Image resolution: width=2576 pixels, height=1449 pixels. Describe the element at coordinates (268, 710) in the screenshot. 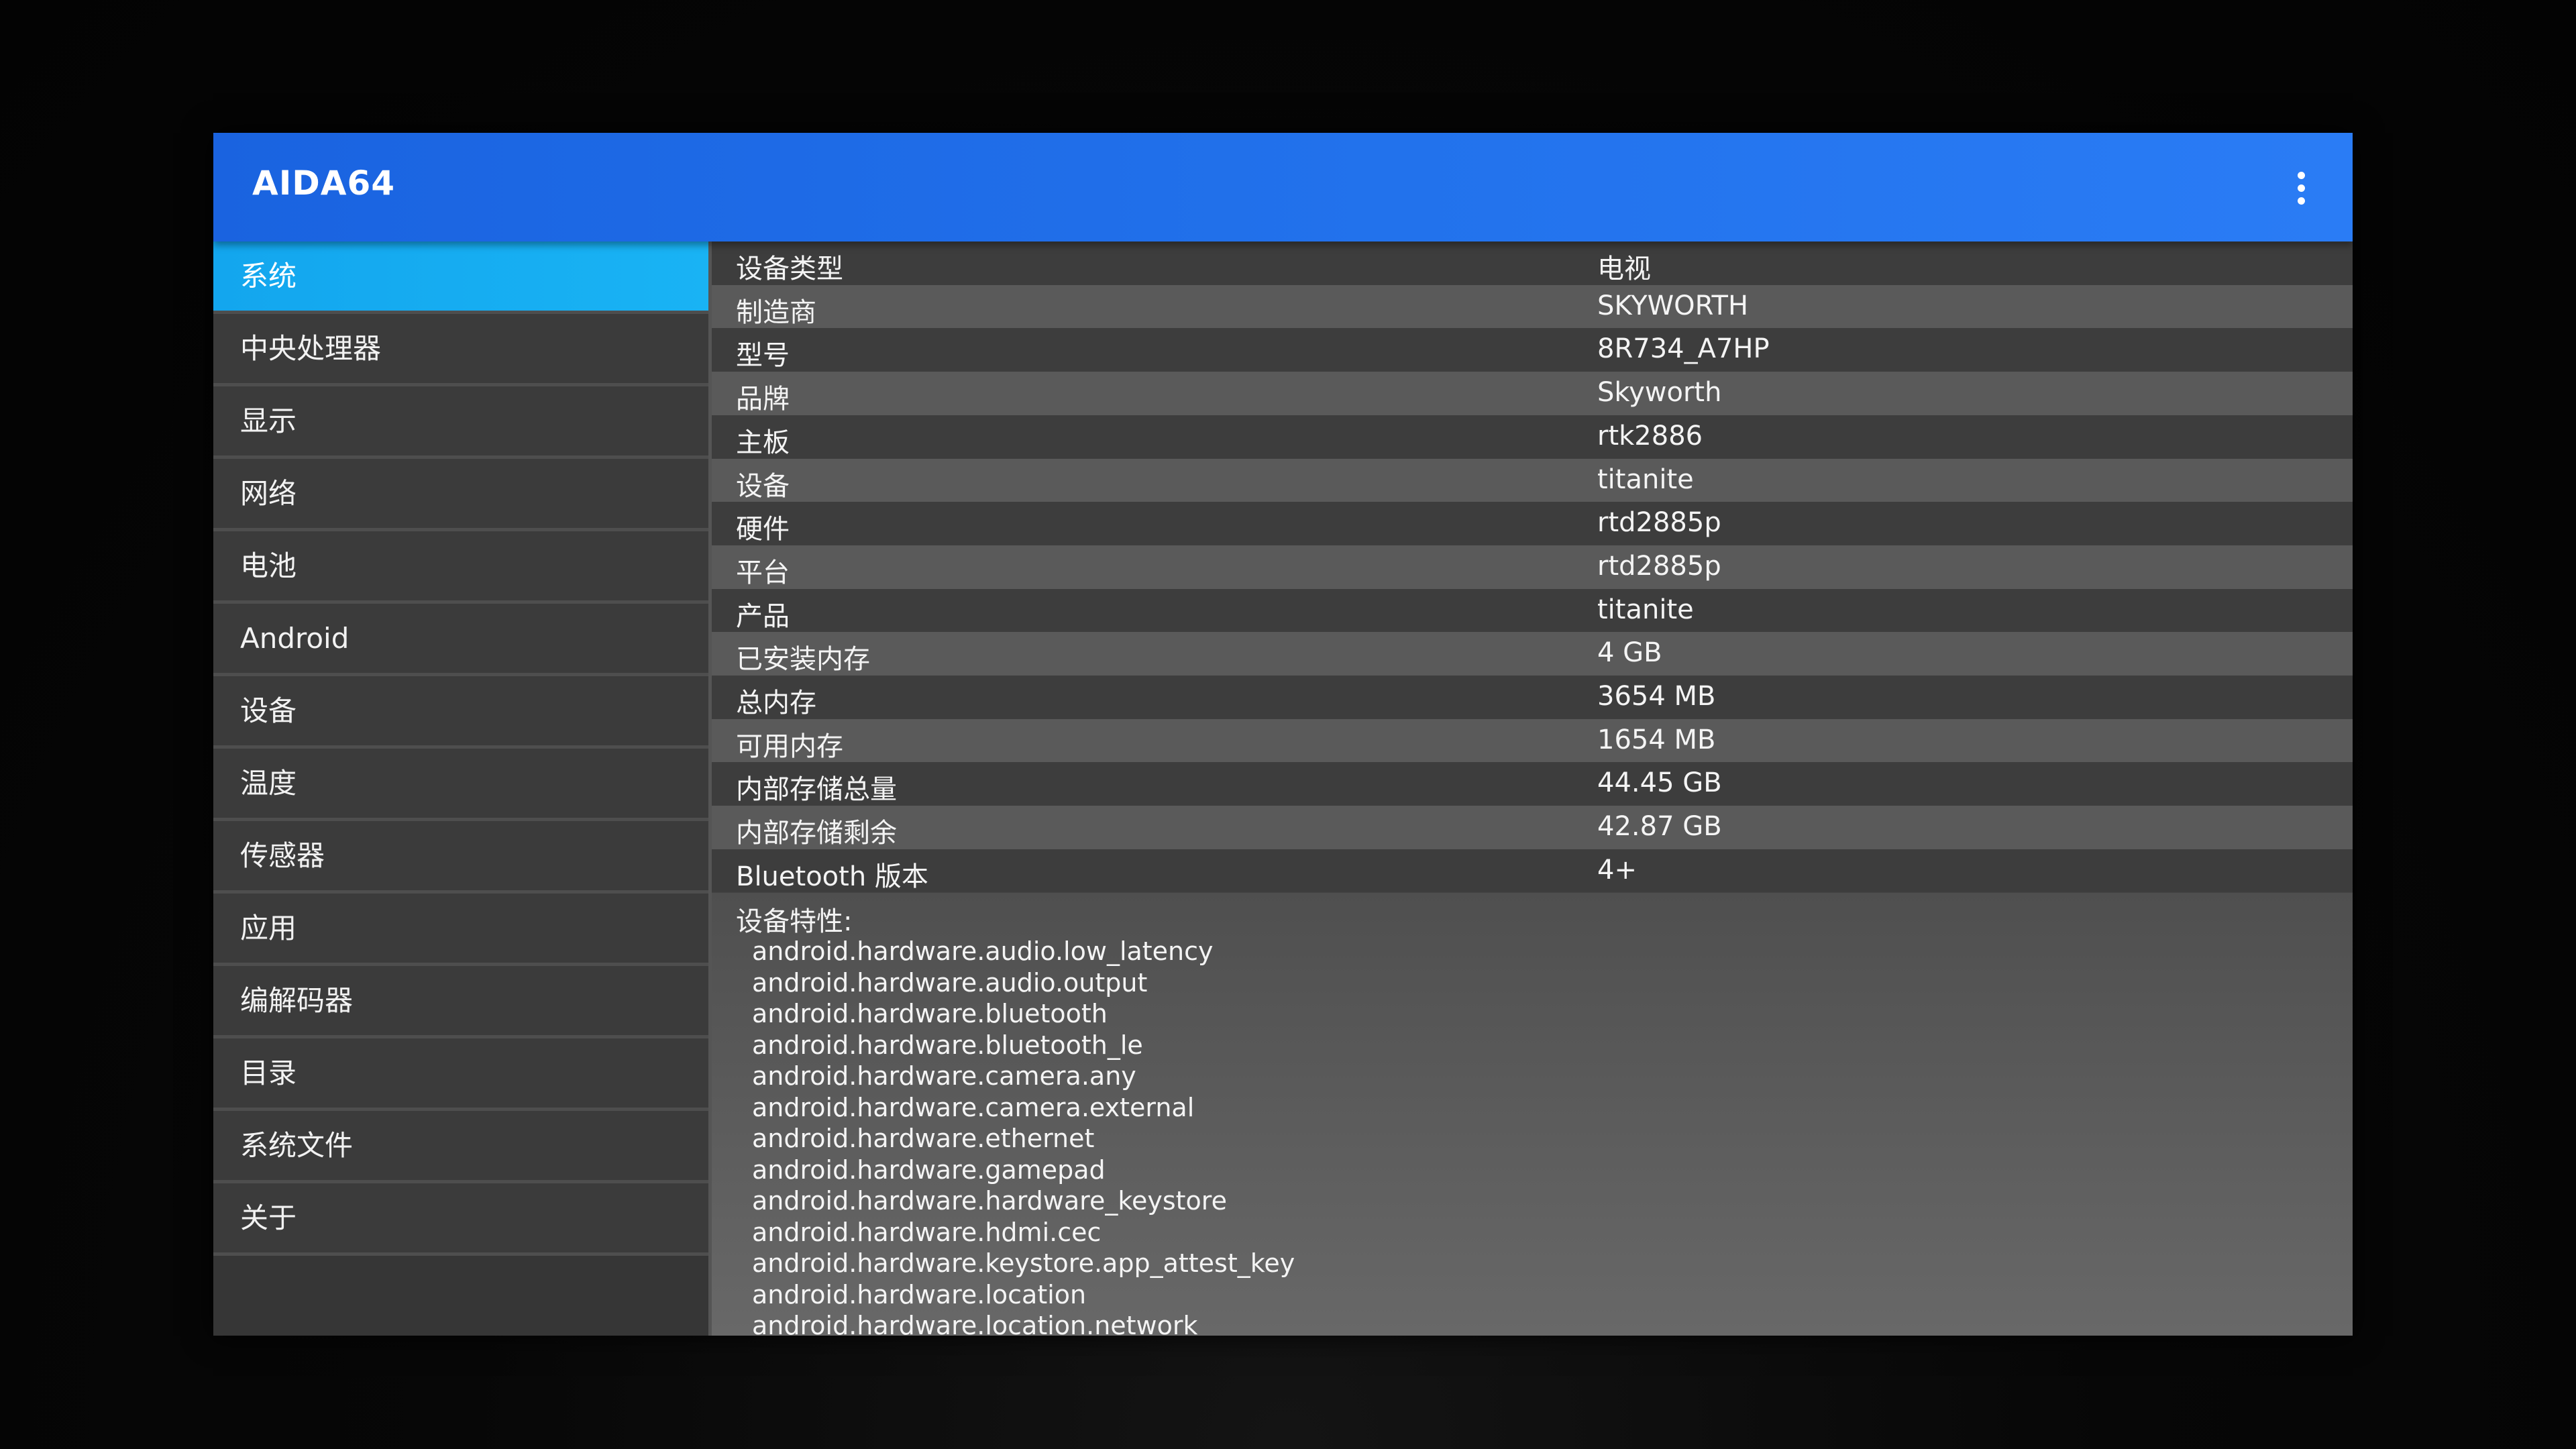

I see `sidebar-item-label: 设备` at that location.